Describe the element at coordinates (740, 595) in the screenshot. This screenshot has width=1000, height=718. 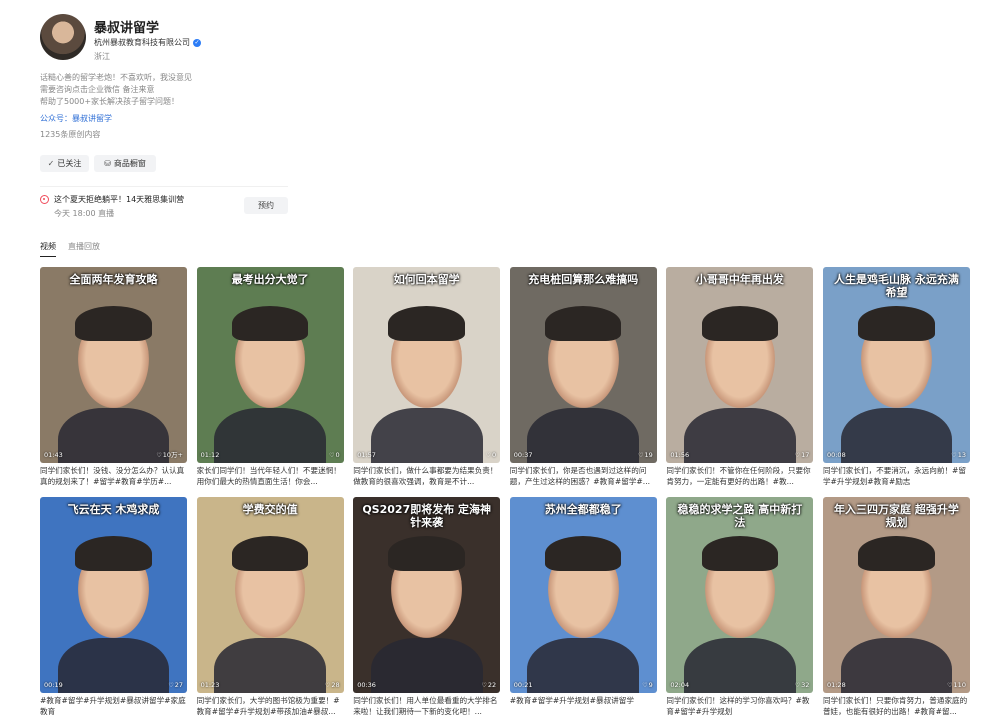
I see `video-thumbnail: 稳稳的求学之路 高中新打法 02:04 ♡32` at that location.